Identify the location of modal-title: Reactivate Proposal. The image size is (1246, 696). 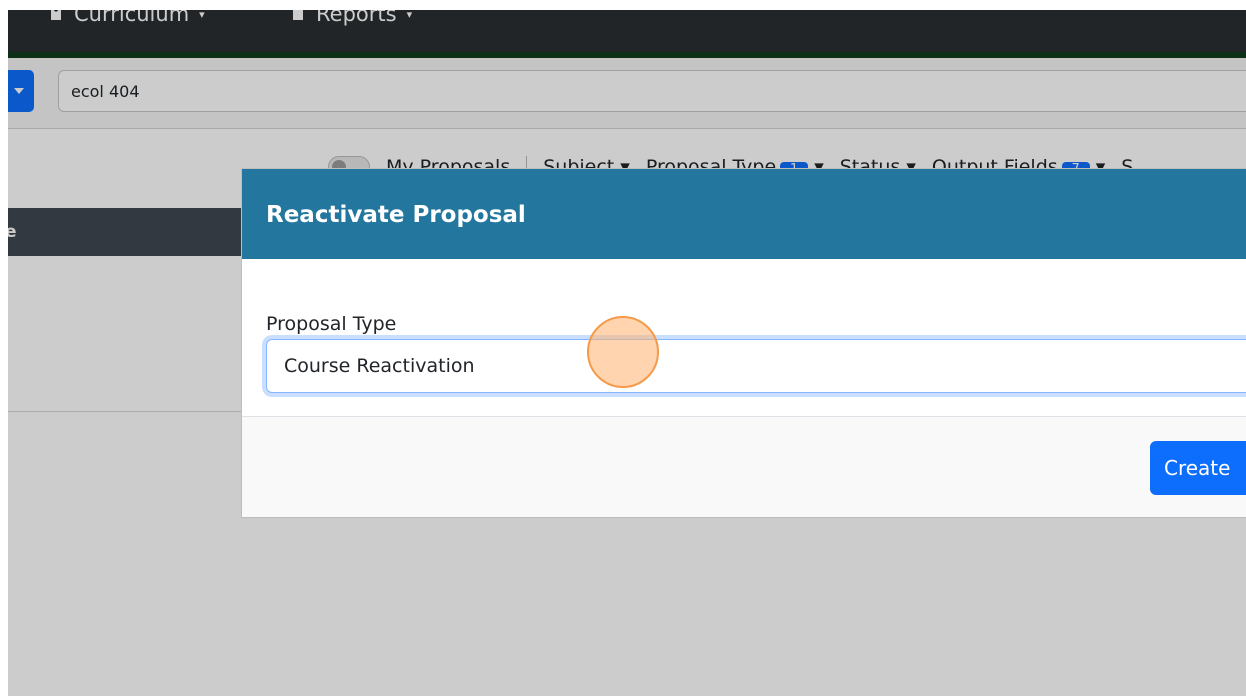
(396, 215).